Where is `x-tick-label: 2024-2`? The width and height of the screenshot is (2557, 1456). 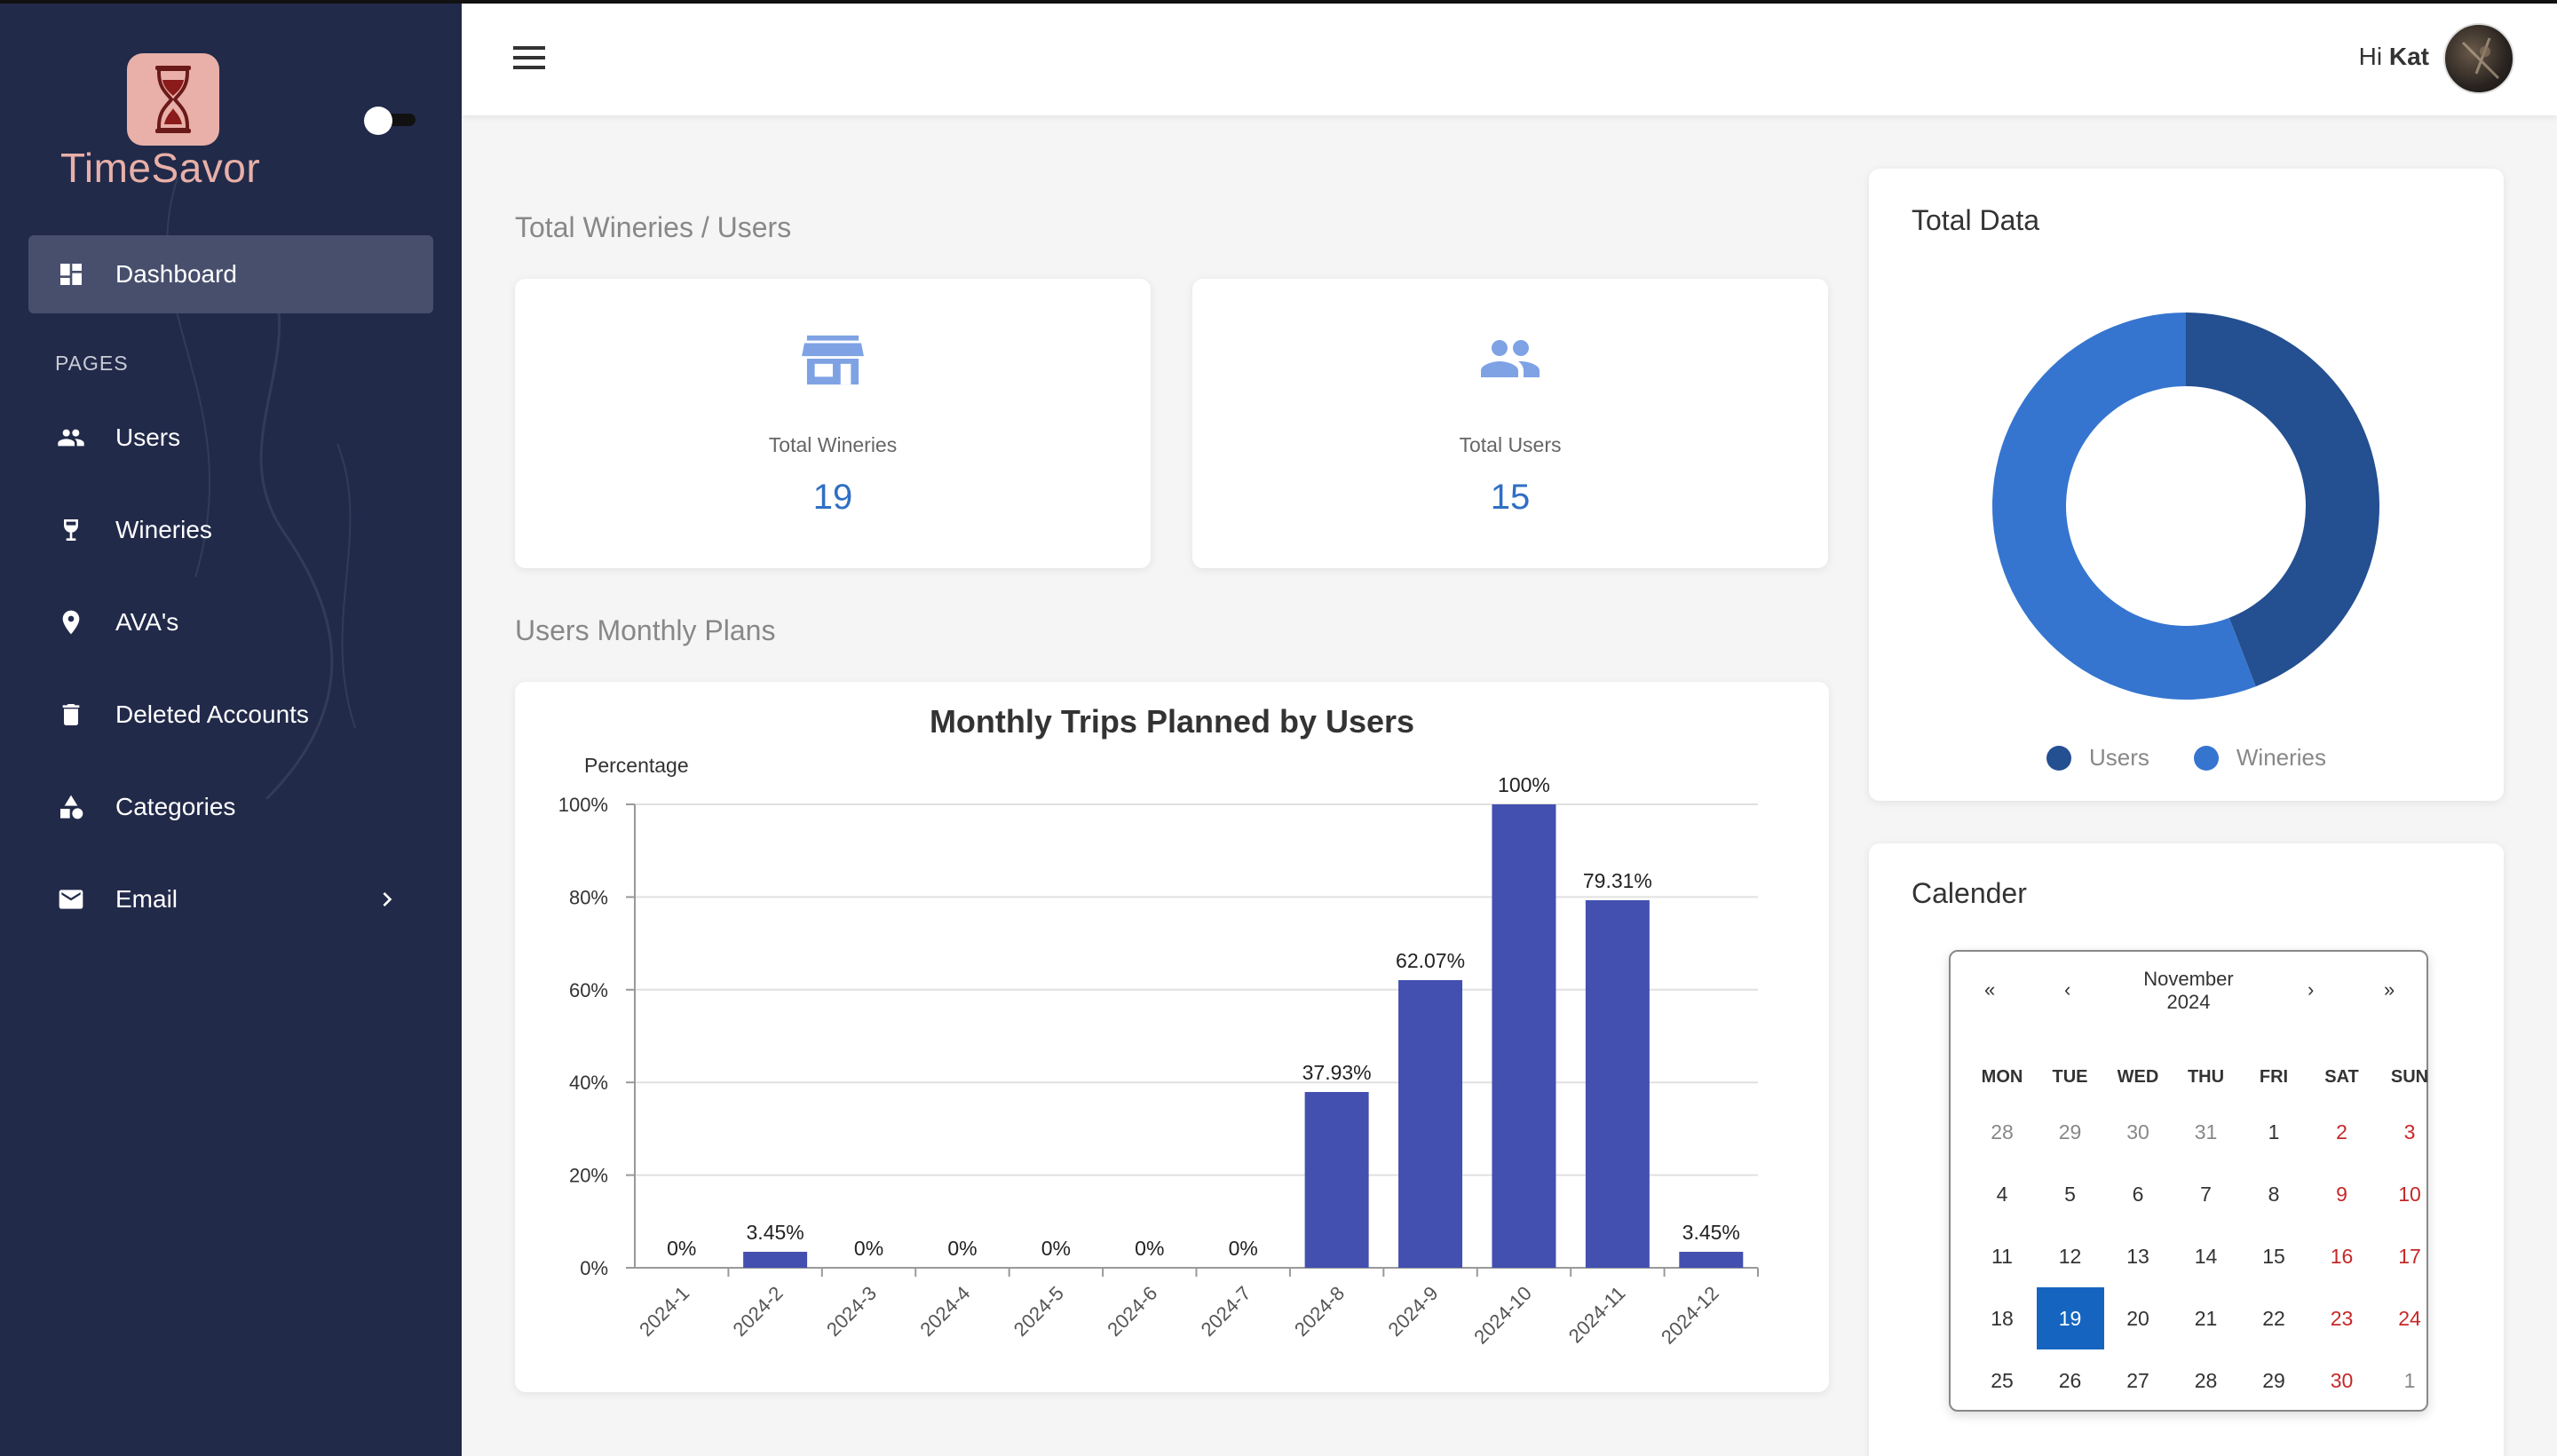
x-tick-label: 2024-2 is located at coordinates (758, 1311).